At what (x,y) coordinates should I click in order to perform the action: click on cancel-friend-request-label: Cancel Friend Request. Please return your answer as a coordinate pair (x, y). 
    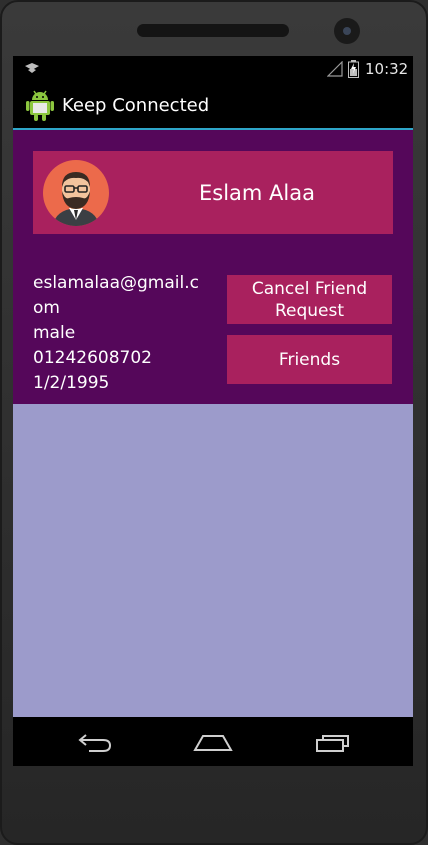
    Looking at the image, I should click on (309, 299).